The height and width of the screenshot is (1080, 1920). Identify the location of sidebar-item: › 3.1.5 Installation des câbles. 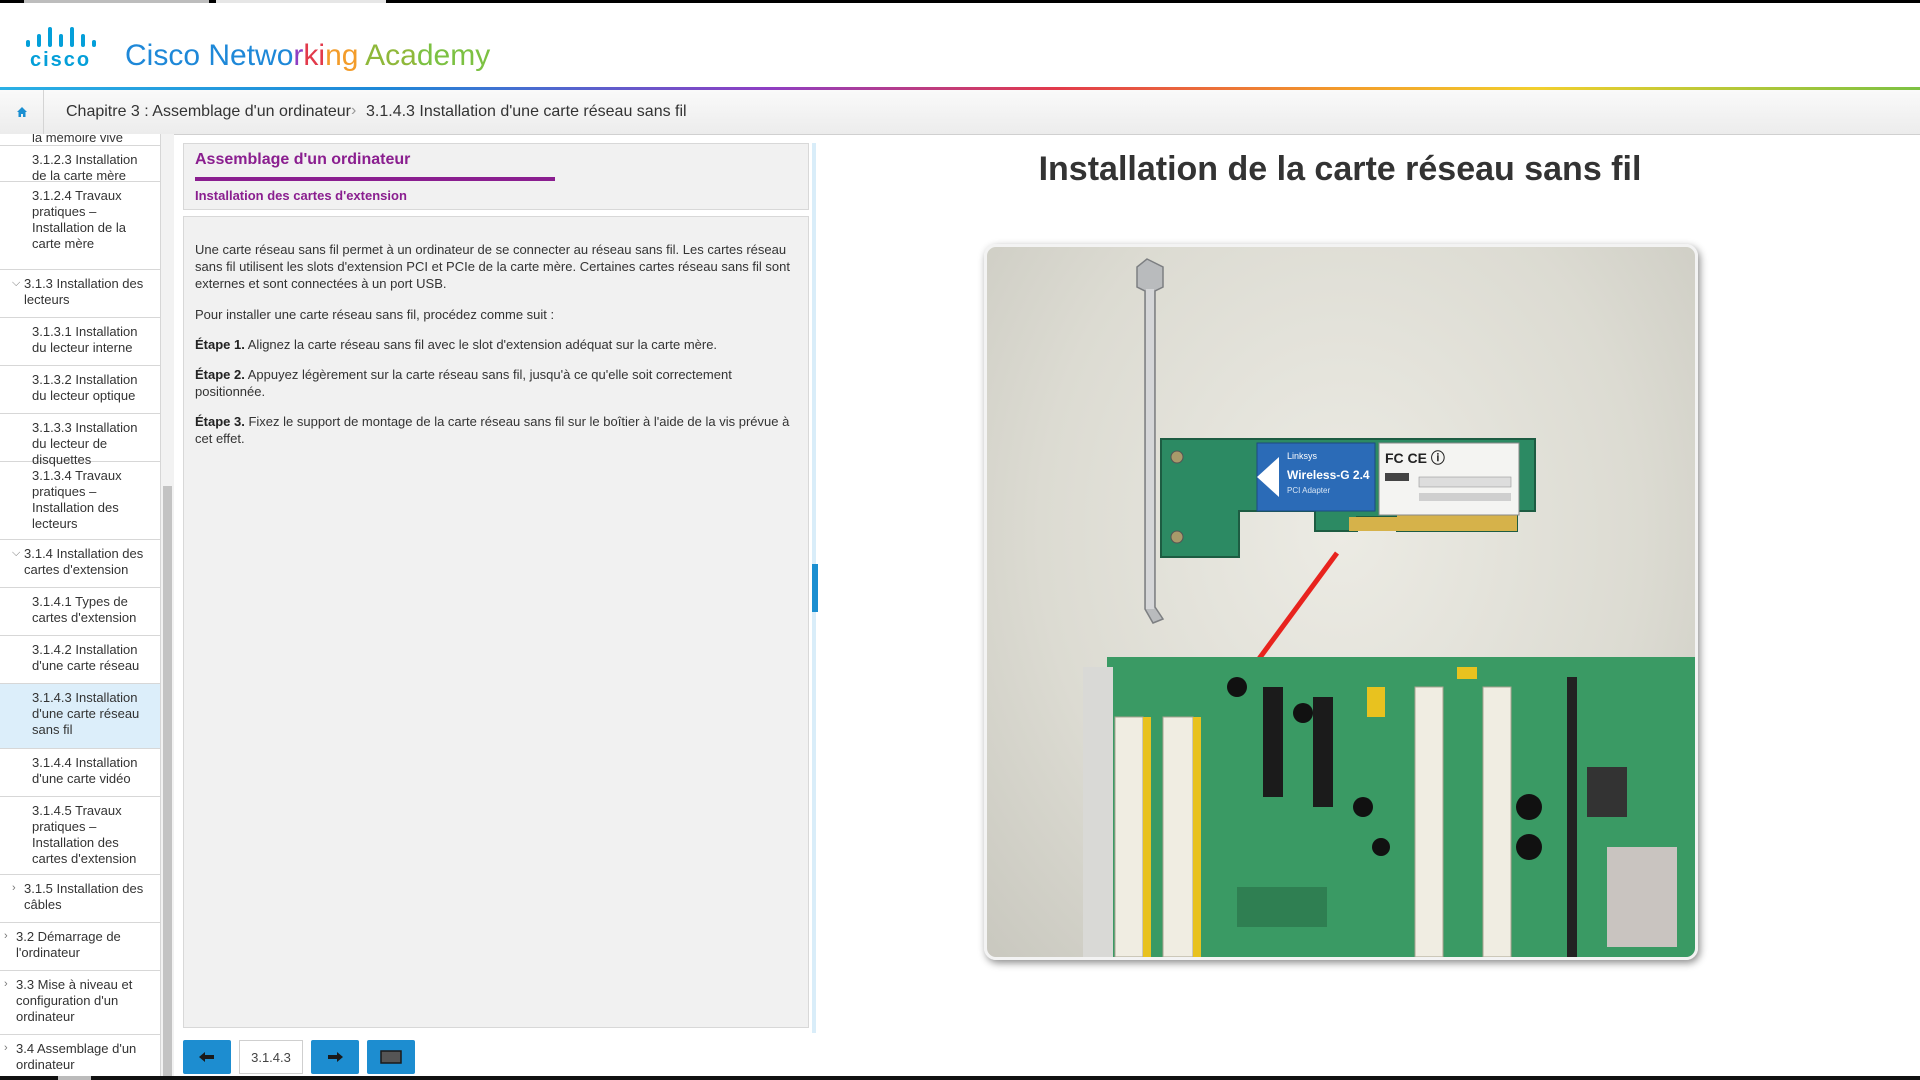
(80, 899).